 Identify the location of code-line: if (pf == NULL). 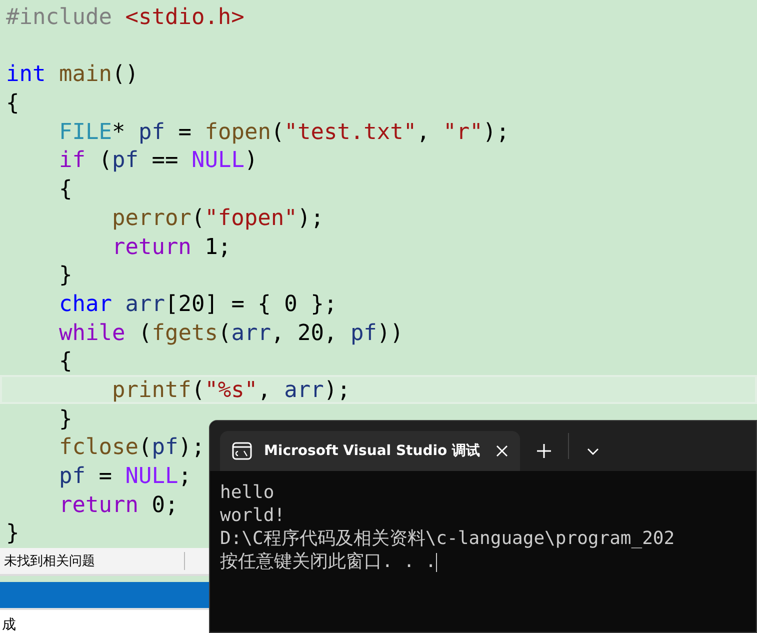
(158, 161).